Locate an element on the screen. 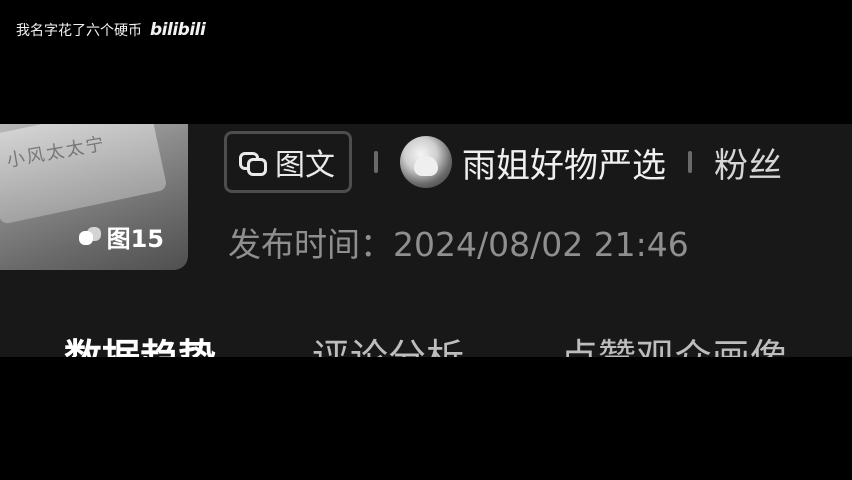 The width and height of the screenshot is (852, 480). post-meta-row: 图文 雨姐好物严选 粉丝 is located at coordinates (503, 162).